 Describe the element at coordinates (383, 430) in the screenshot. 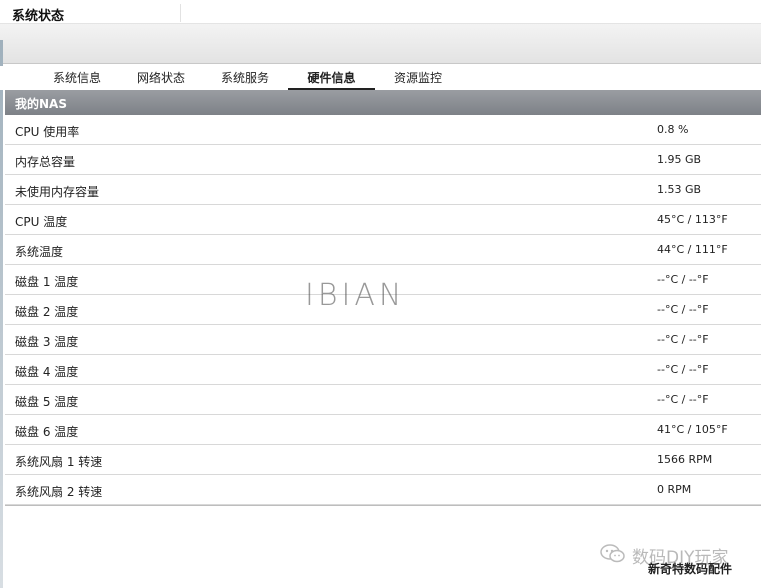

I see `table-row: 磁盘 6 温度 41°C / 105°F` at that location.